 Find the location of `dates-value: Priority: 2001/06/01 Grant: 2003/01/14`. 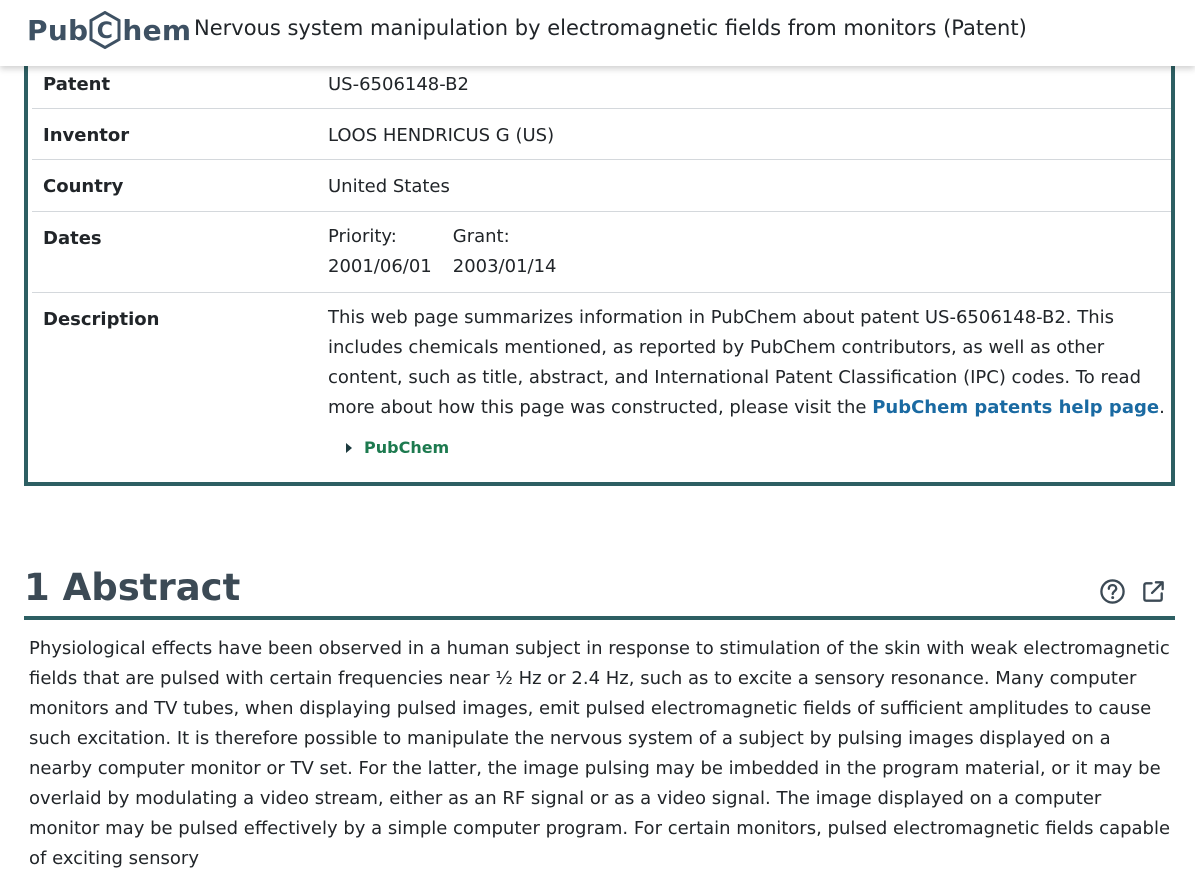

dates-value: Priority: 2001/06/01 Grant: 2003/01/14 is located at coordinates (453, 252).